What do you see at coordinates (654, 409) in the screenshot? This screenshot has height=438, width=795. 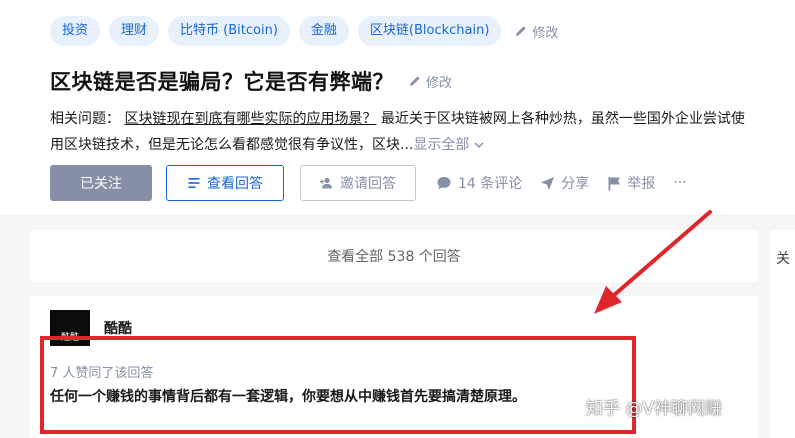 I see `watermark: 知乎 @V神聊网赚` at bounding box center [654, 409].